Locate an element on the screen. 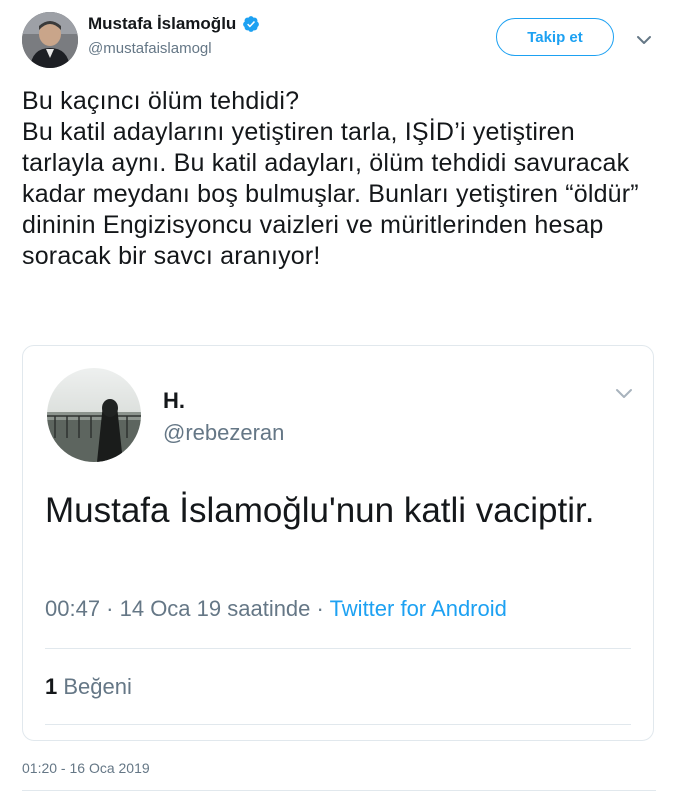  quoted-author-handle: @rebezeran is located at coordinates (224, 432).